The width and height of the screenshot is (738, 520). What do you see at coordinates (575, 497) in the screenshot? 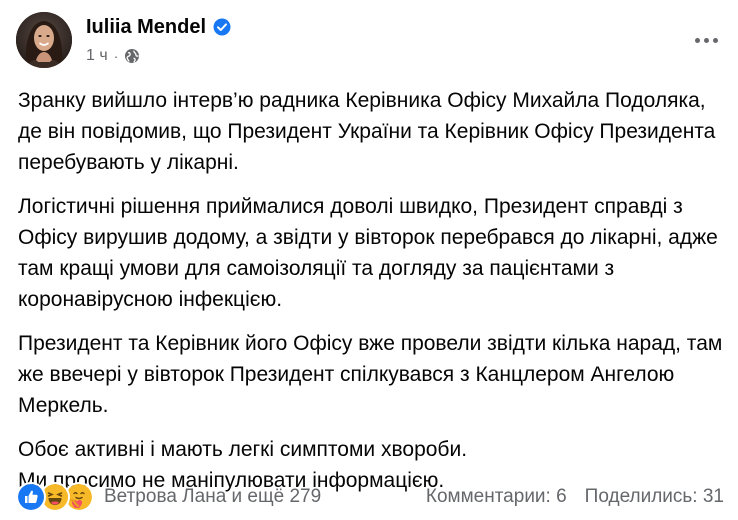
I see `post-stats: Комментарии: 6 Поделились: 31` at bounding box center [575, 497].